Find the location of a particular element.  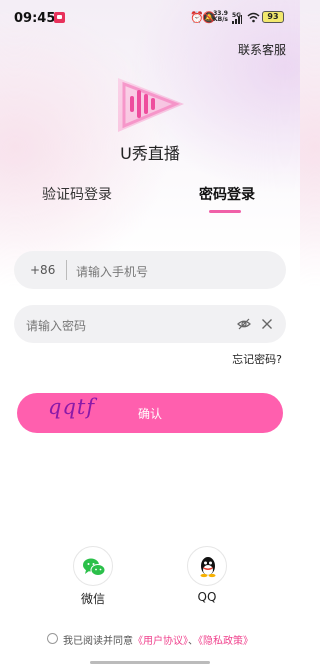

password-input-placeholder: 请输入密码 is located at coordinates (56, 326).